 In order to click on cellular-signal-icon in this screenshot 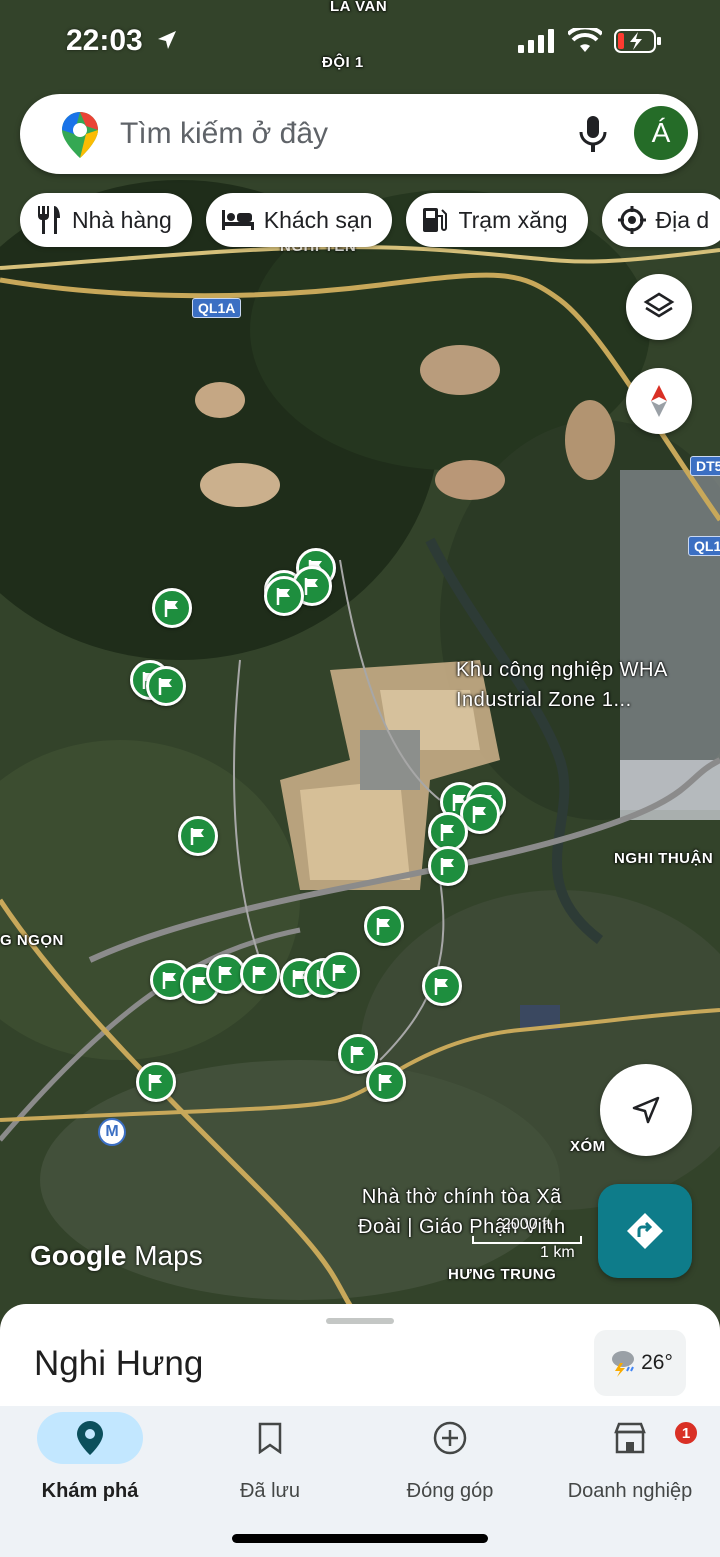, I will do `click(536, 41)`.